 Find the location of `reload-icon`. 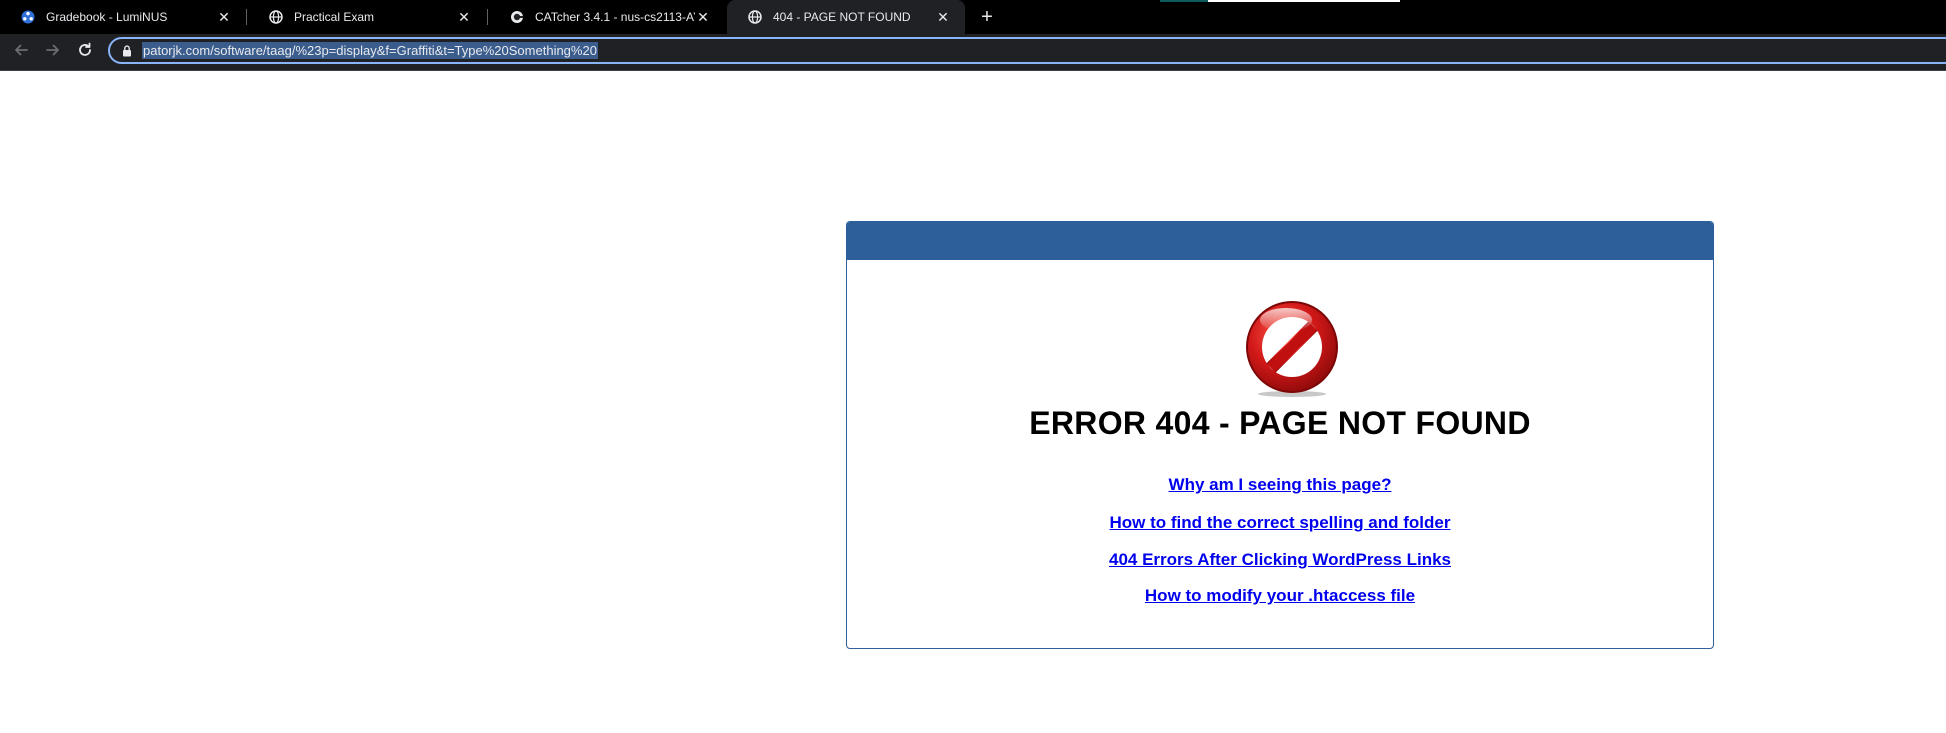

reload-icon is located at coordinates (85, 52).